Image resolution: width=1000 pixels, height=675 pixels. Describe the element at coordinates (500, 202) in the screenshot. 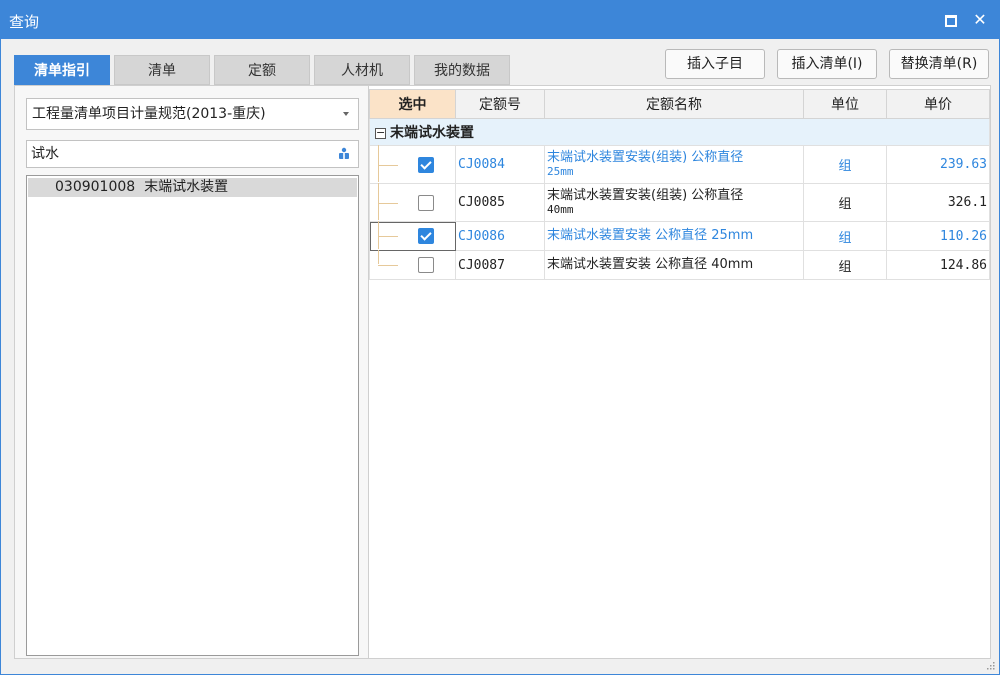

I see `row-code: CJ0085` at that location.